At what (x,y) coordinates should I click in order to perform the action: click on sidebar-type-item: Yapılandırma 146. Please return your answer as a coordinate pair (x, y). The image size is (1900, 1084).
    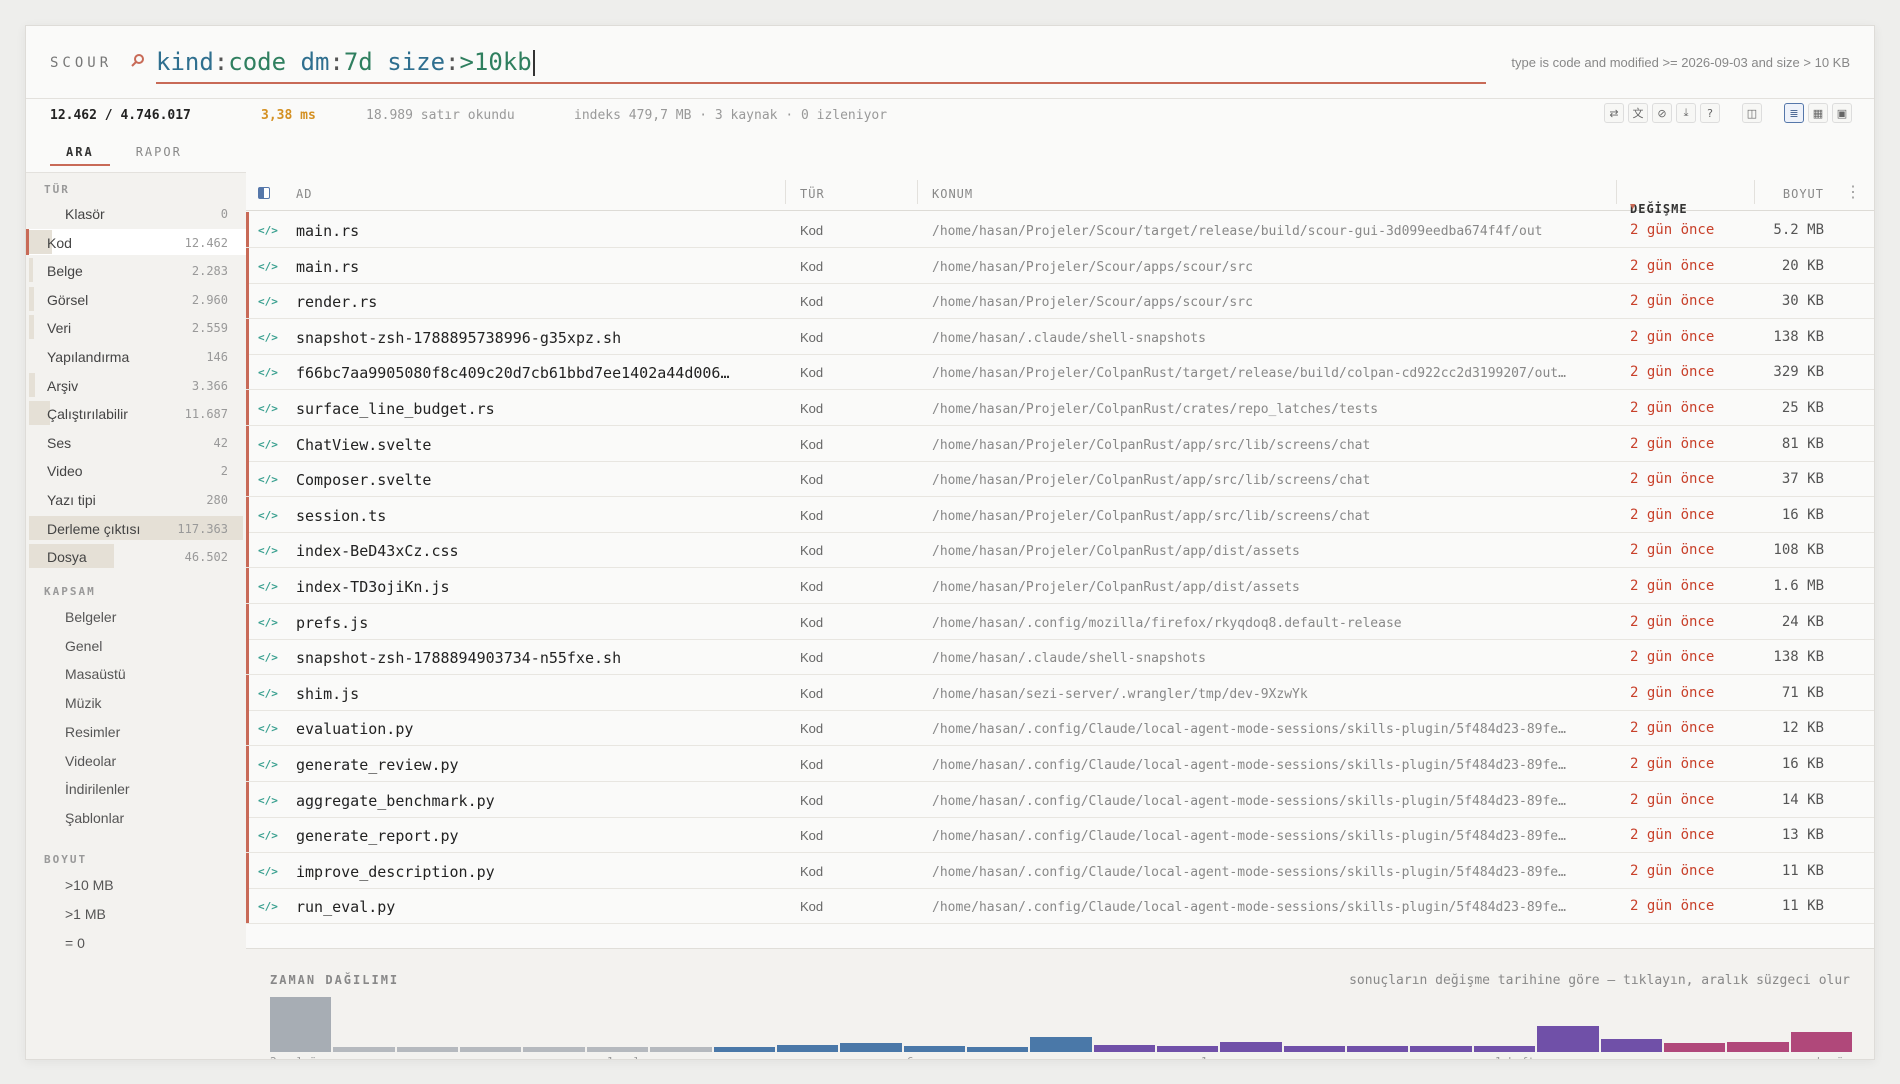
    Looking at the image, I should click on (136, 356).